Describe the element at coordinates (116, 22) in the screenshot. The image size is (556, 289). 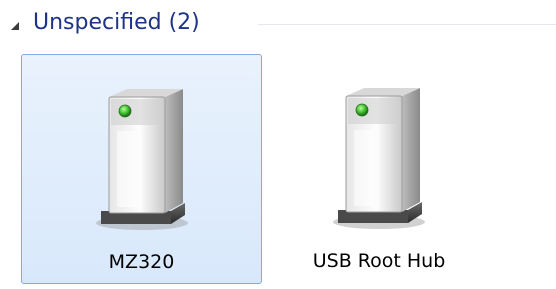
I see `group-title: Unspecified (2)` at that location.